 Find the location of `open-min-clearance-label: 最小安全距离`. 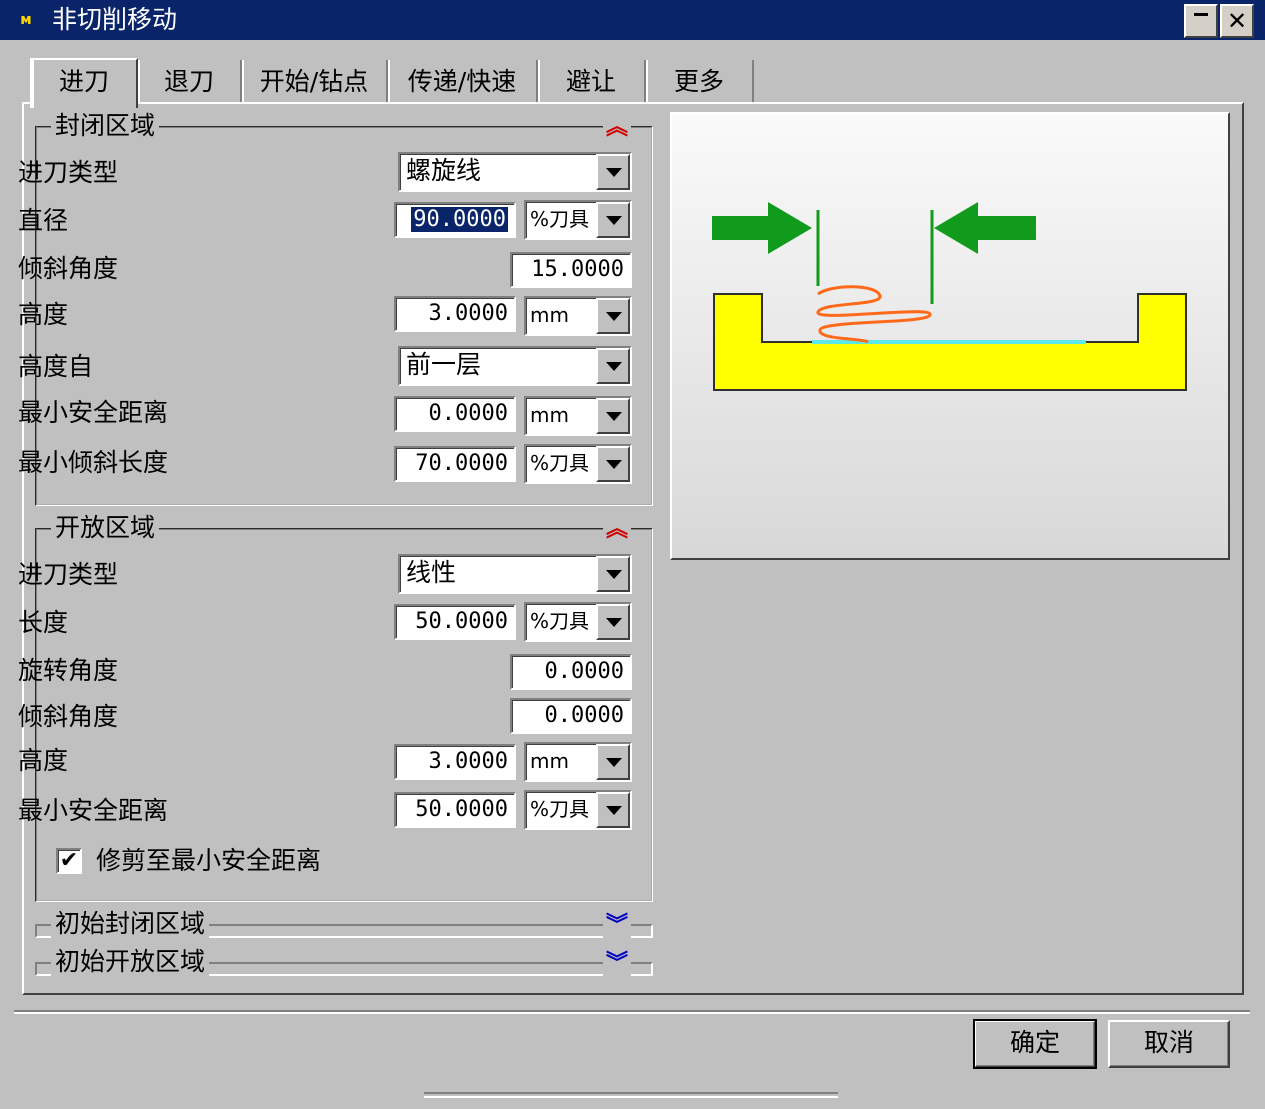

open-min-clearance-label: 最小安全距离 is located at coordinates (93, 810).